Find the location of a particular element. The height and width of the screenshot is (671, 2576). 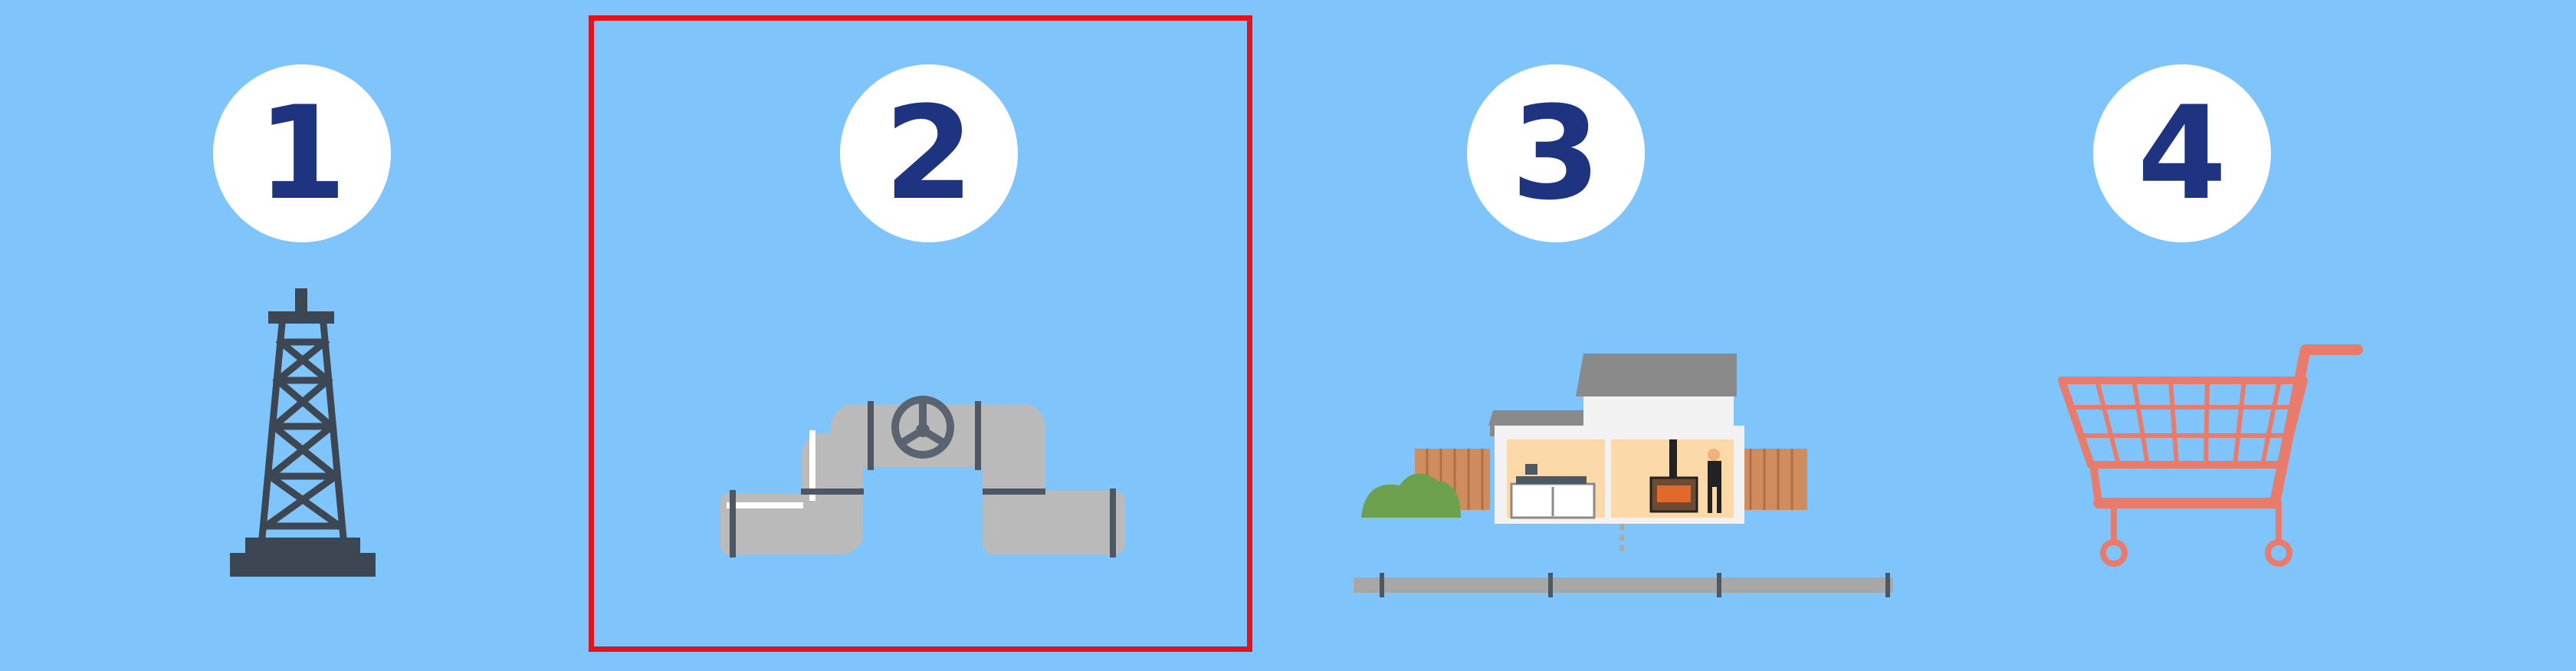

step-1-number-badge: 1 is located at coordinates (302, 153).